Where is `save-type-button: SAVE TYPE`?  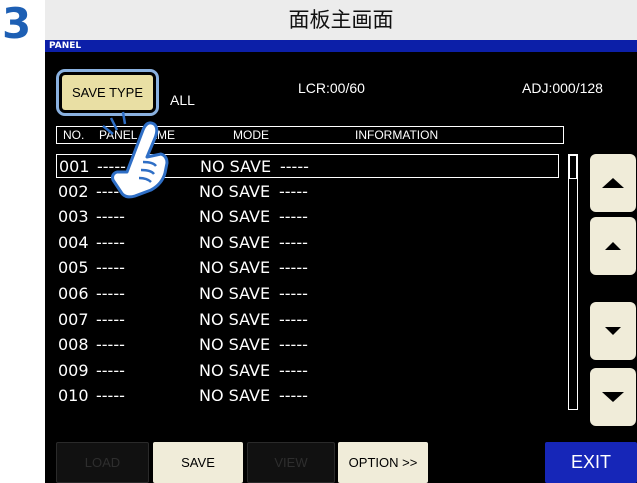 save-type-button: SAVE TYPE is located at coordinates (107, 92).